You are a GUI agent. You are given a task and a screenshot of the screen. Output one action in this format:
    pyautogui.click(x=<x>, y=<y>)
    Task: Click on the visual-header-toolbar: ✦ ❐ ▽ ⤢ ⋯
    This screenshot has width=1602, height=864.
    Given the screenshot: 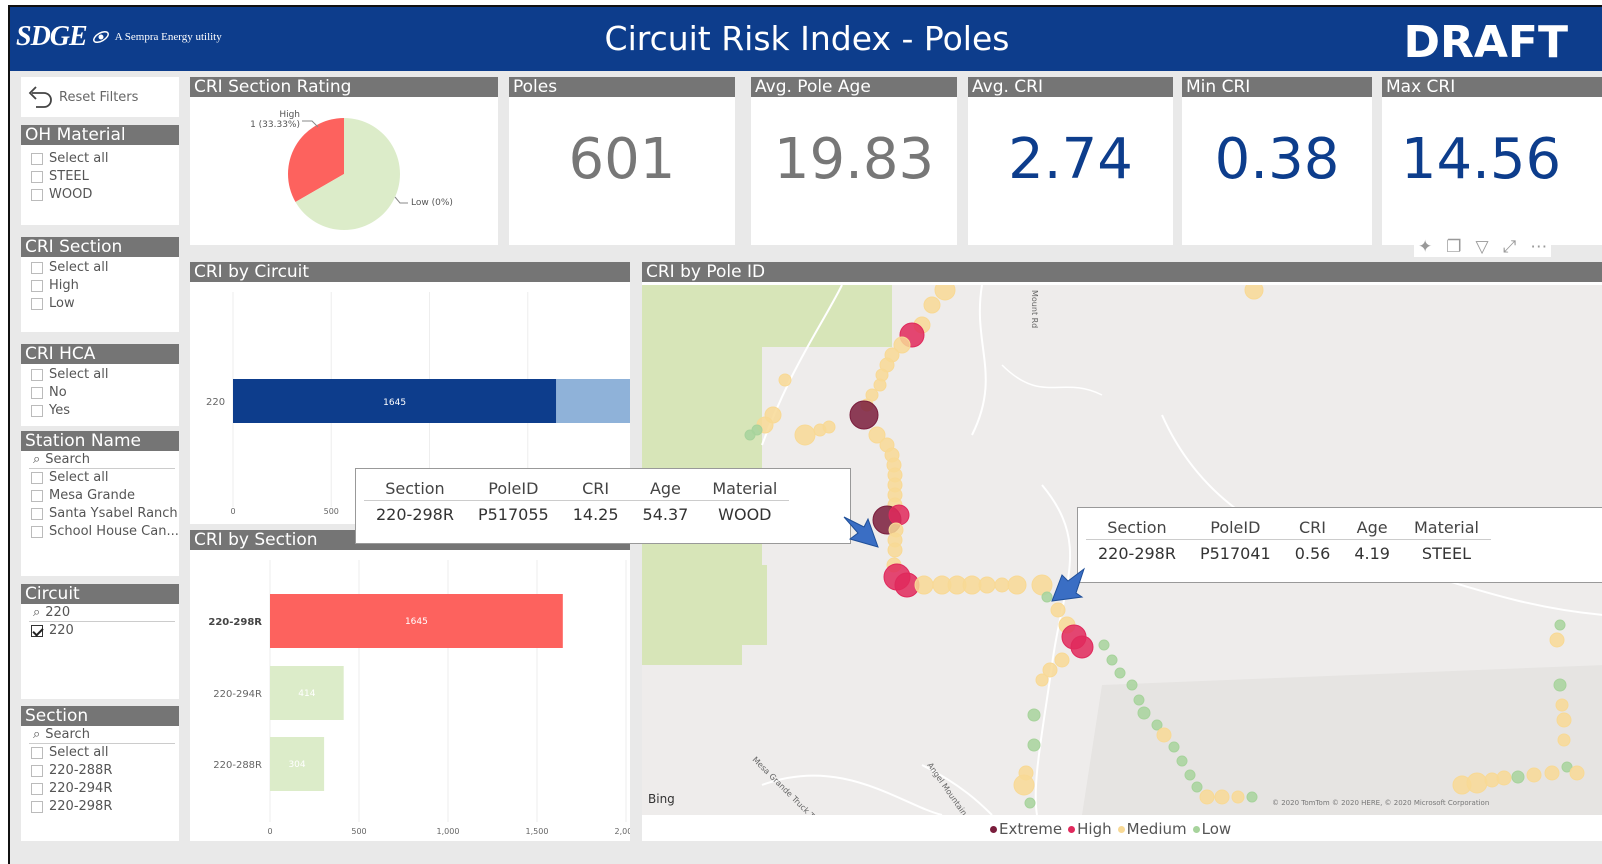 What is the action you would take?
    pyautogui.click(x=1483, y=247)
    